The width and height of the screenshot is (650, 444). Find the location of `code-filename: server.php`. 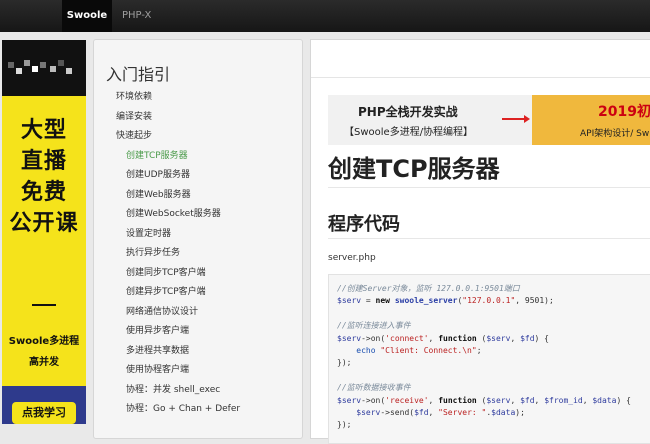

code-filename: server.php is located at coordinates (352, 258).